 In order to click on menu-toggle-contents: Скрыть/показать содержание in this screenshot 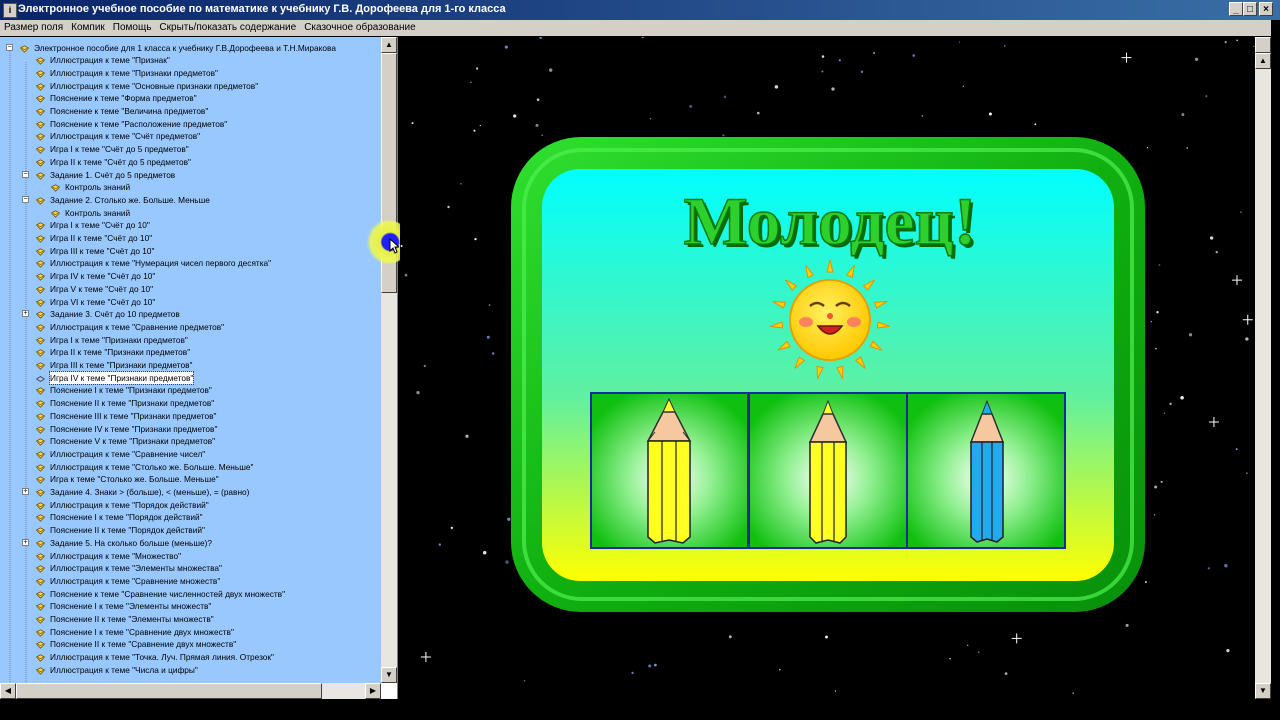, I will do `click(227, 26)`.